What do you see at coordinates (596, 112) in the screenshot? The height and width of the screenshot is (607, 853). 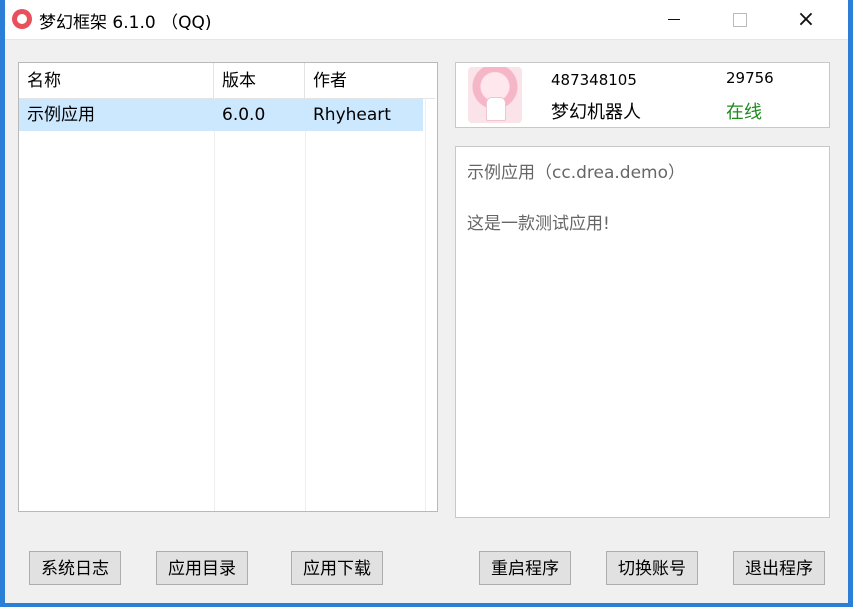 I see `account-nickname: 梦幻机器人` at bounding box center [596, 112].